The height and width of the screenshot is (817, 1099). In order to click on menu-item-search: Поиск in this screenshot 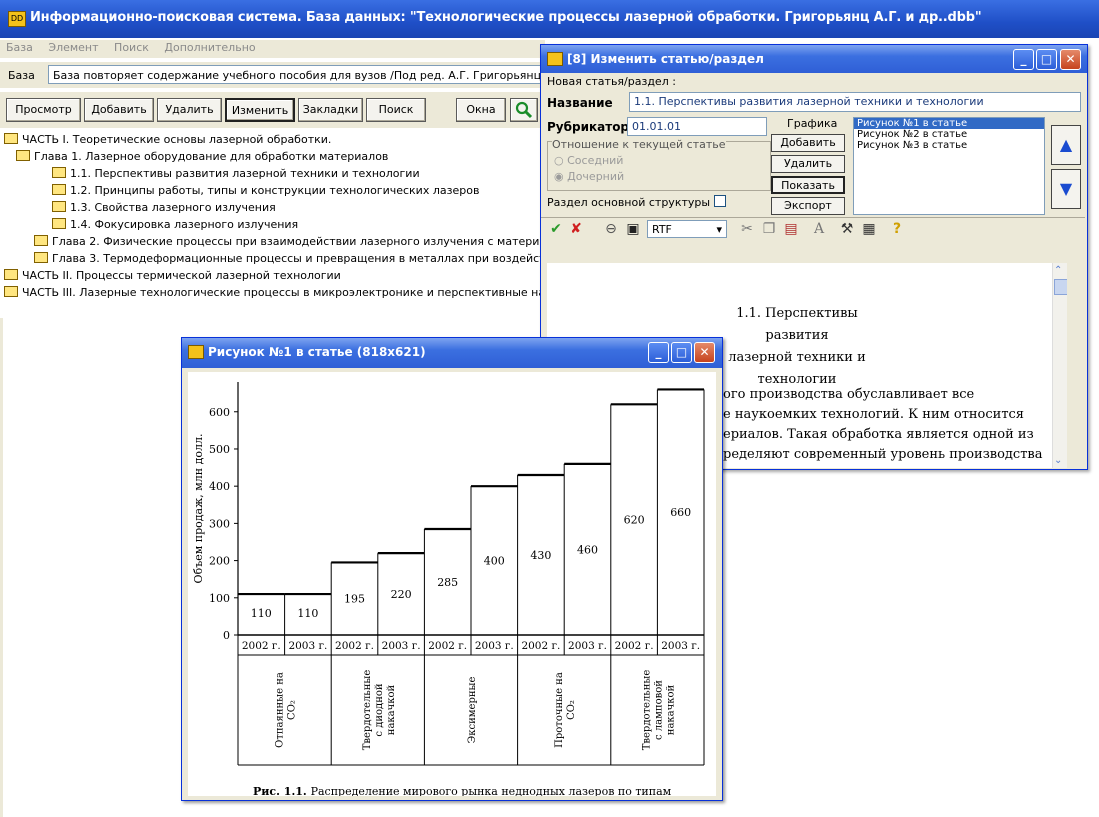, I will do `click(131, 47)`.